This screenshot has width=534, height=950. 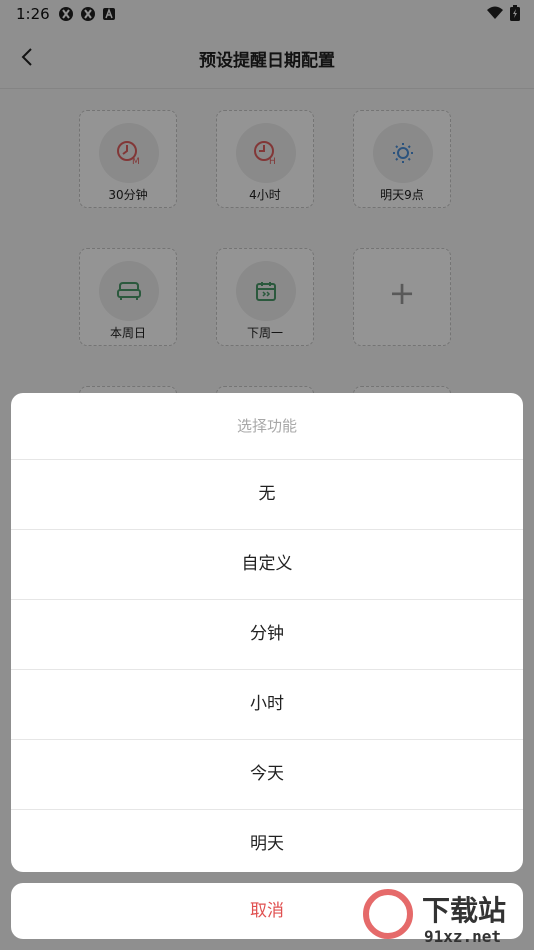 I want to click on option-hours: 小时, so click(x=267, y=705).